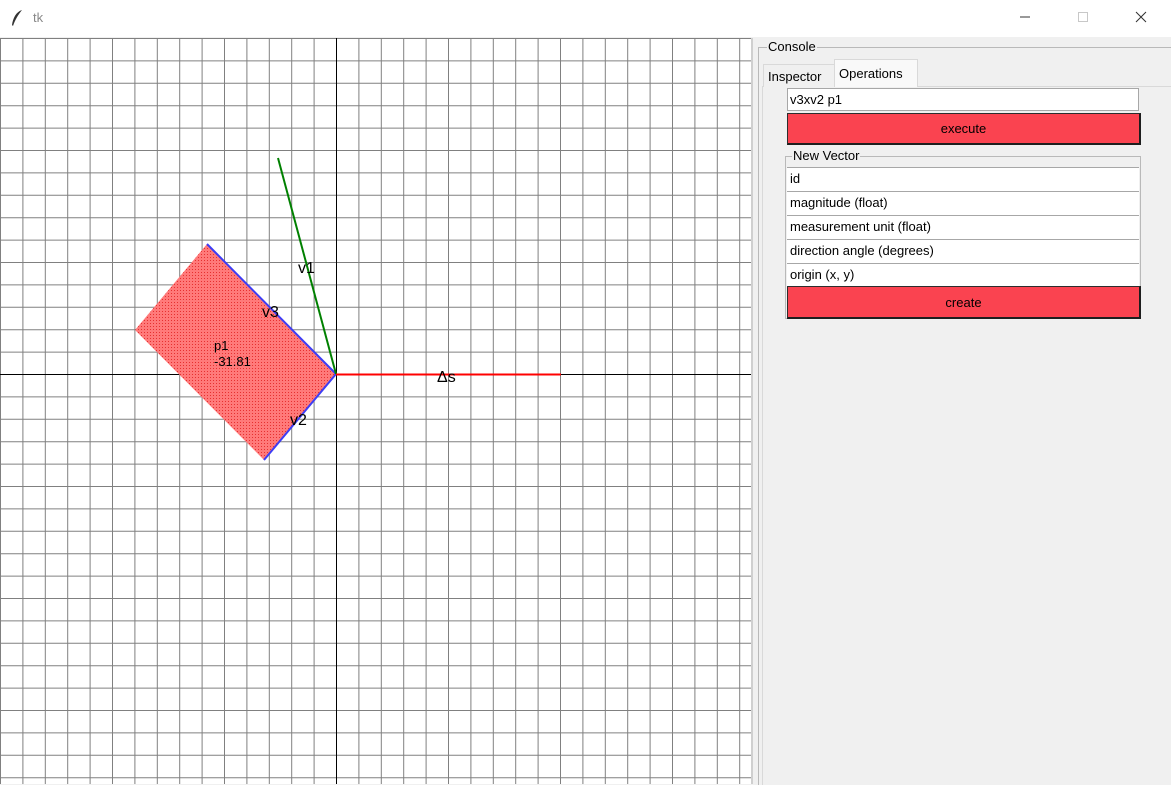 The height and width of the screenshot is (785, 1171). What do you see at coordinates (963, 179) in the screenshot?
I see `id-field: id` at bounding box center [963, 179].